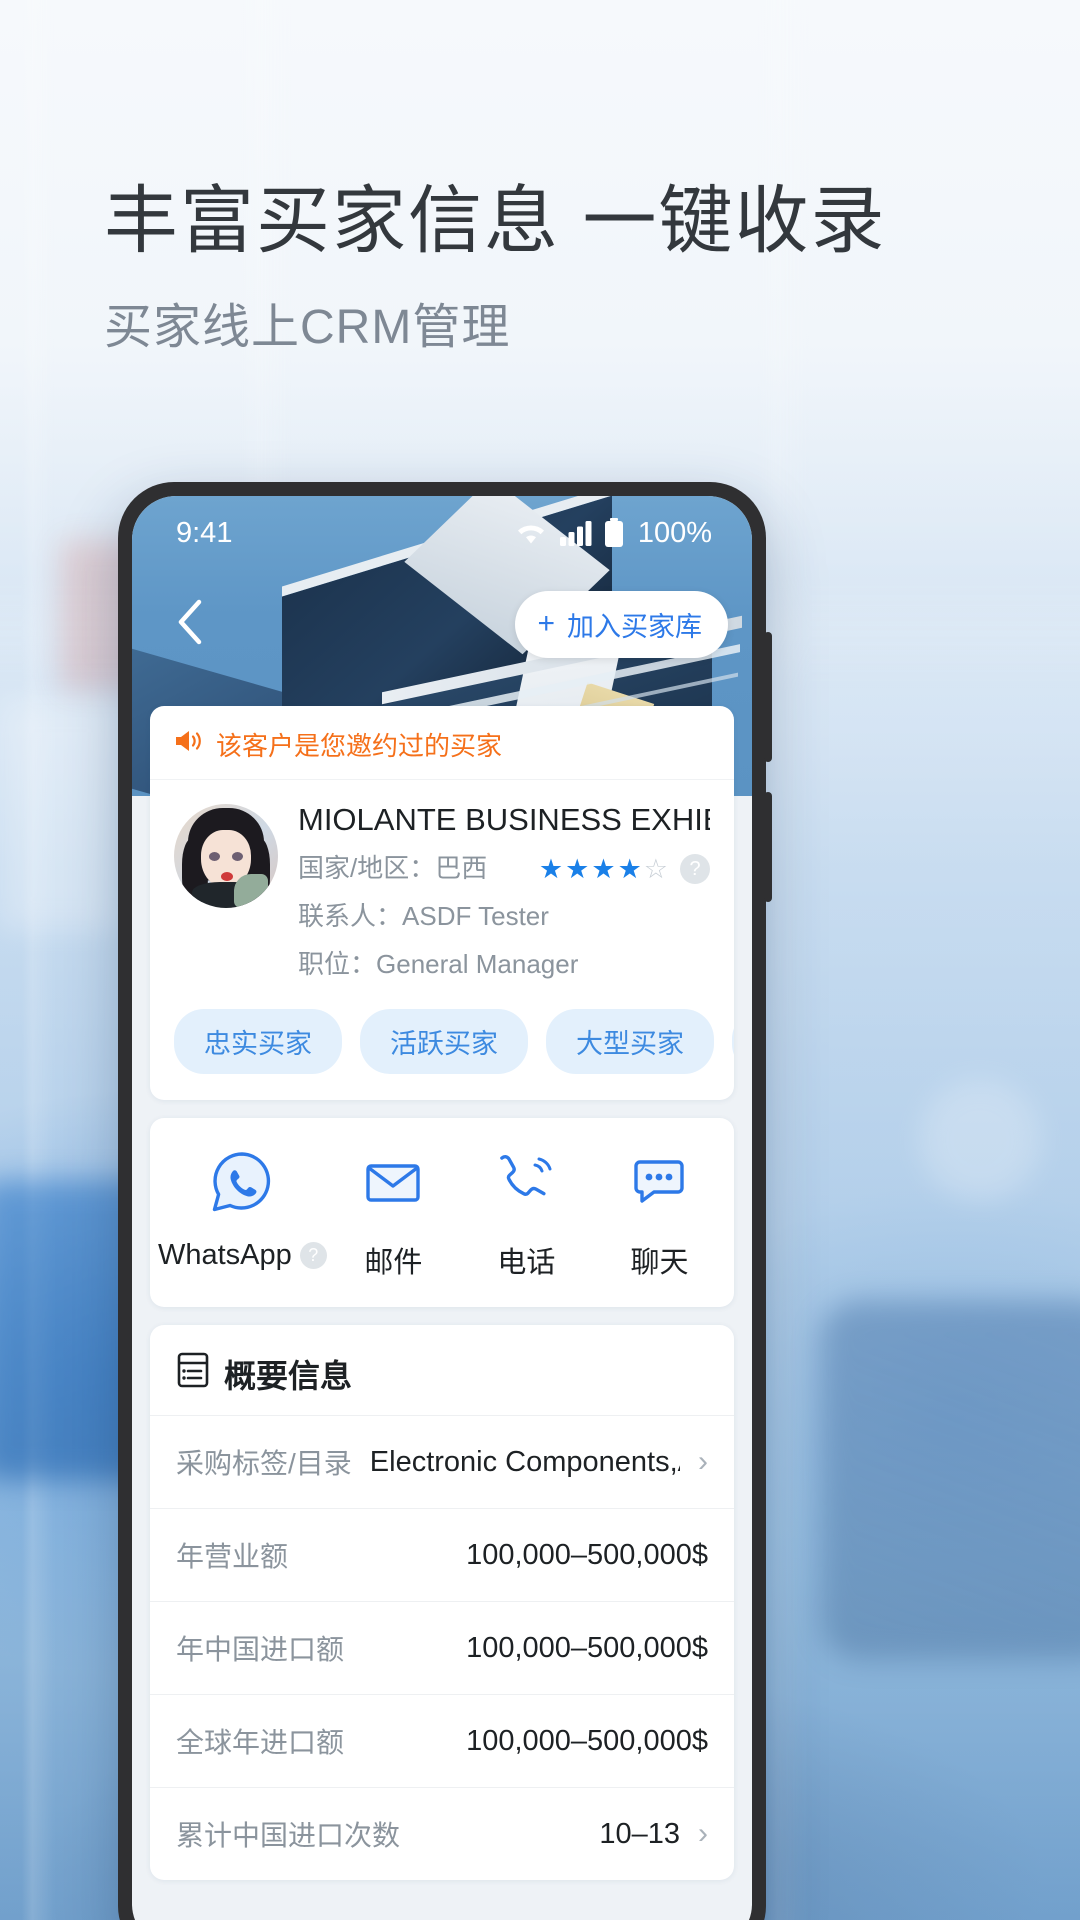 The height and width of the screenshot is (1920, 1080). What do you see at coordinates (242, 1184) in the screenshot?
I see `whatsapp-icon` at bounding box center [242, 1184].